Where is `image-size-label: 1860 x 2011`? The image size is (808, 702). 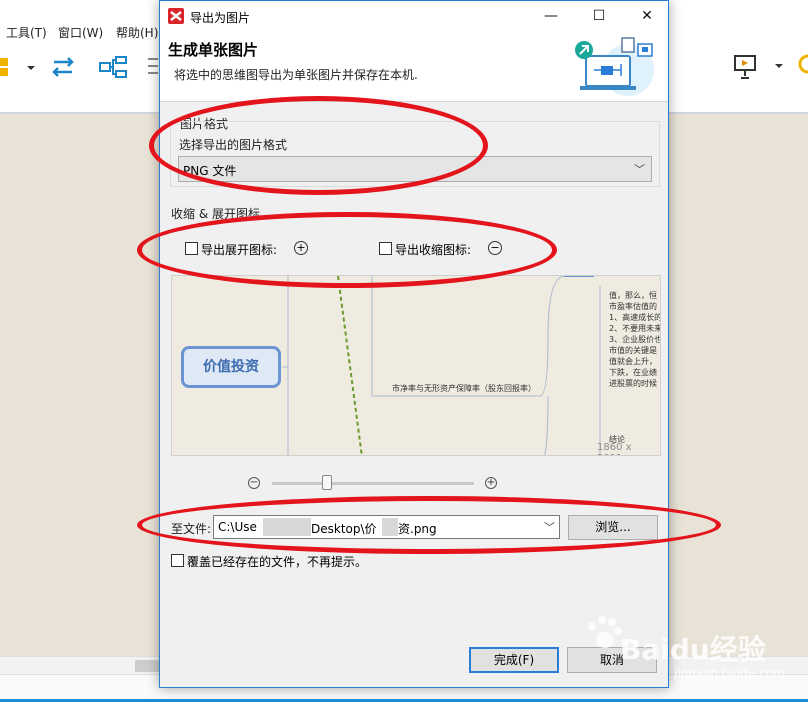 image-size-label: 1860 x 2011 is located at coordinates (614, 448).